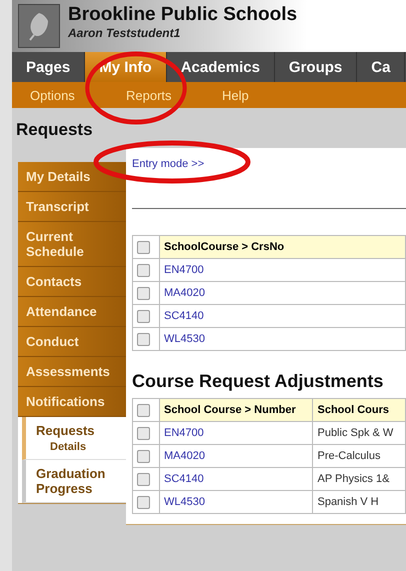 This screenshot has height=571, width=406. I want to click on column-header: SchoolCourse > CrsNo, so click(283, 247).